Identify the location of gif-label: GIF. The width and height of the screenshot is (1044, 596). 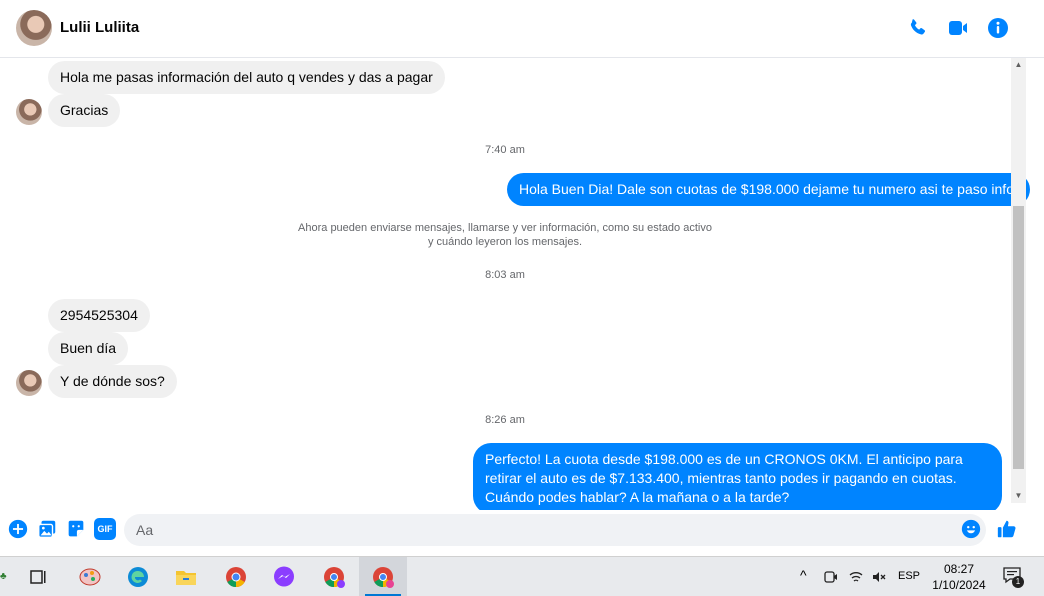
(105, 529).